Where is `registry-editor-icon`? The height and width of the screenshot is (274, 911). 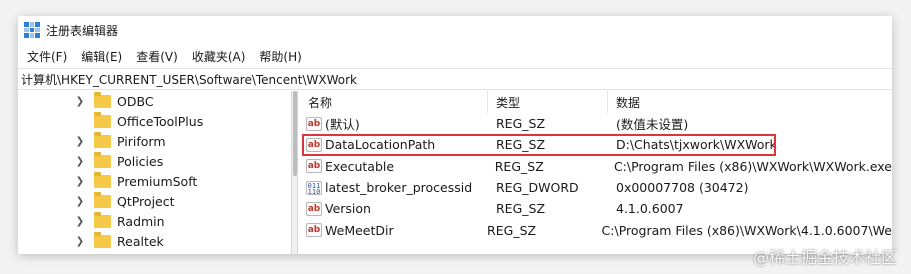
registry-editor-icon is located at coordinates (32, 30).